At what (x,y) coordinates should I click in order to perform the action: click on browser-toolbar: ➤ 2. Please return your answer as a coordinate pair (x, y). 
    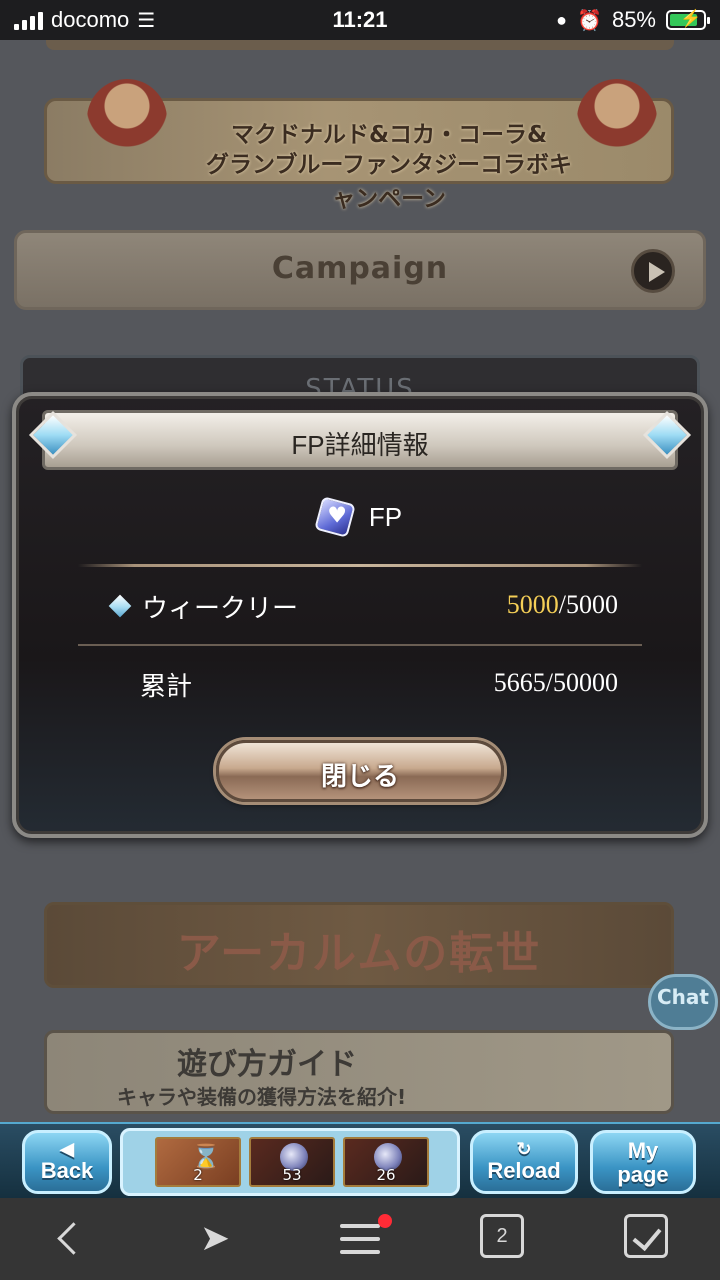
    Looking at the image, I should click on (360, 1239).